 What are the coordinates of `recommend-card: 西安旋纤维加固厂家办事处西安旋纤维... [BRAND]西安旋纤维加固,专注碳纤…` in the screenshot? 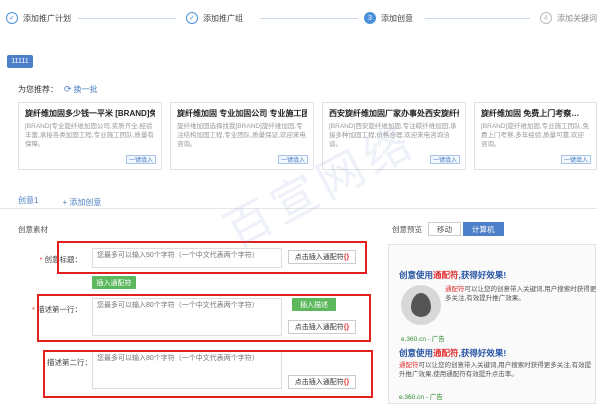 It's located at (394, 136).